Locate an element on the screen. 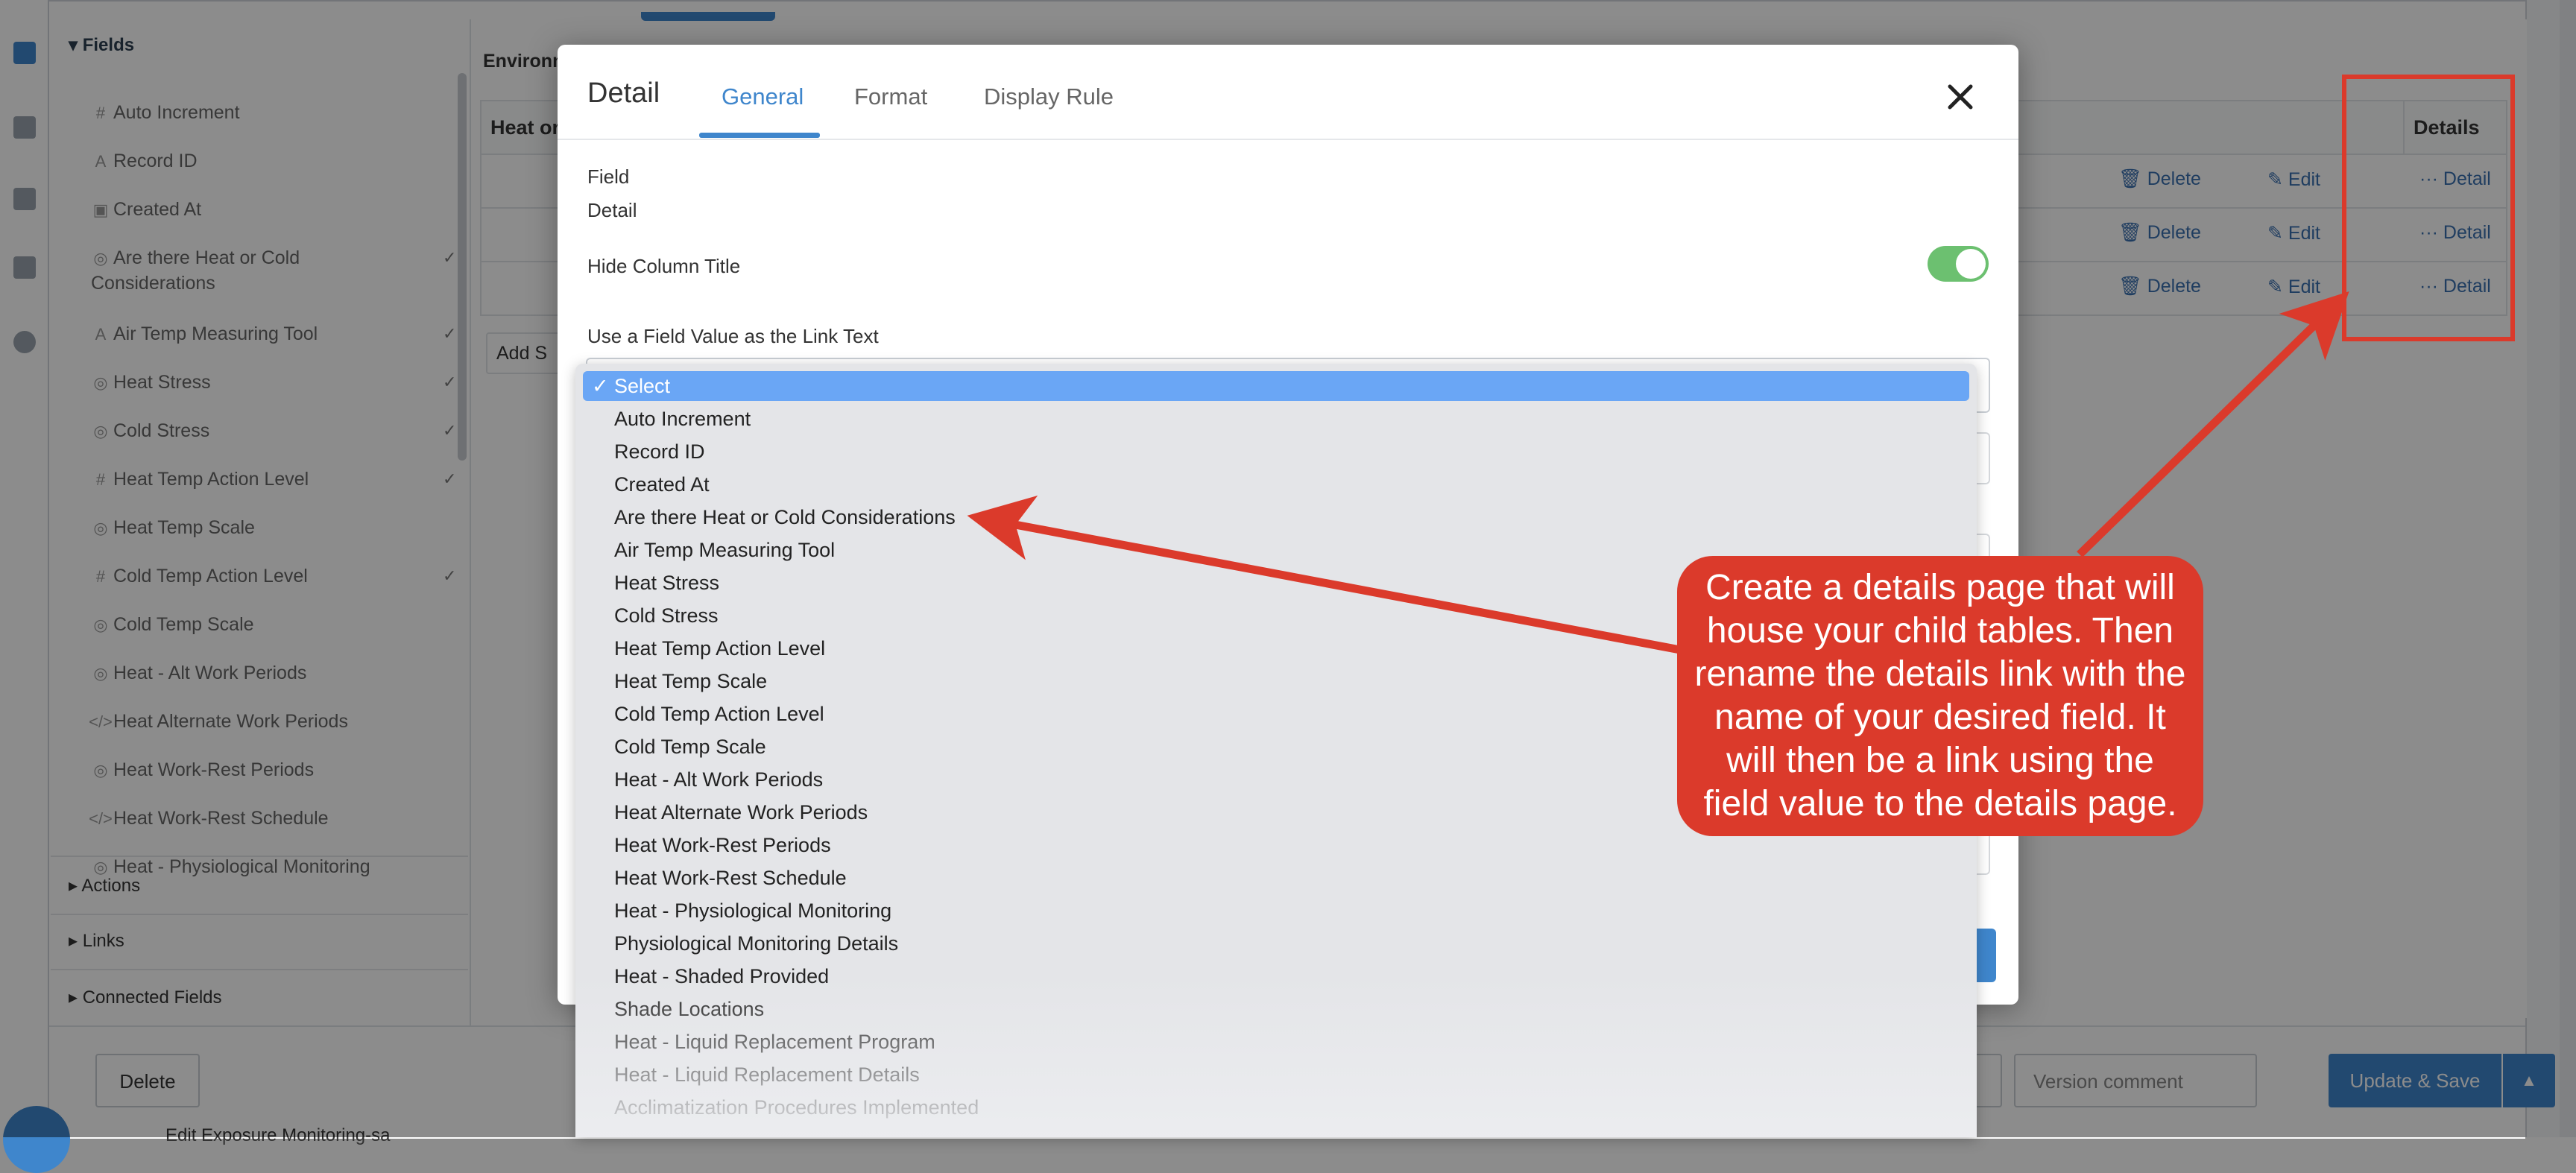  arrow-to-details is located at coordinates (2213, 424).